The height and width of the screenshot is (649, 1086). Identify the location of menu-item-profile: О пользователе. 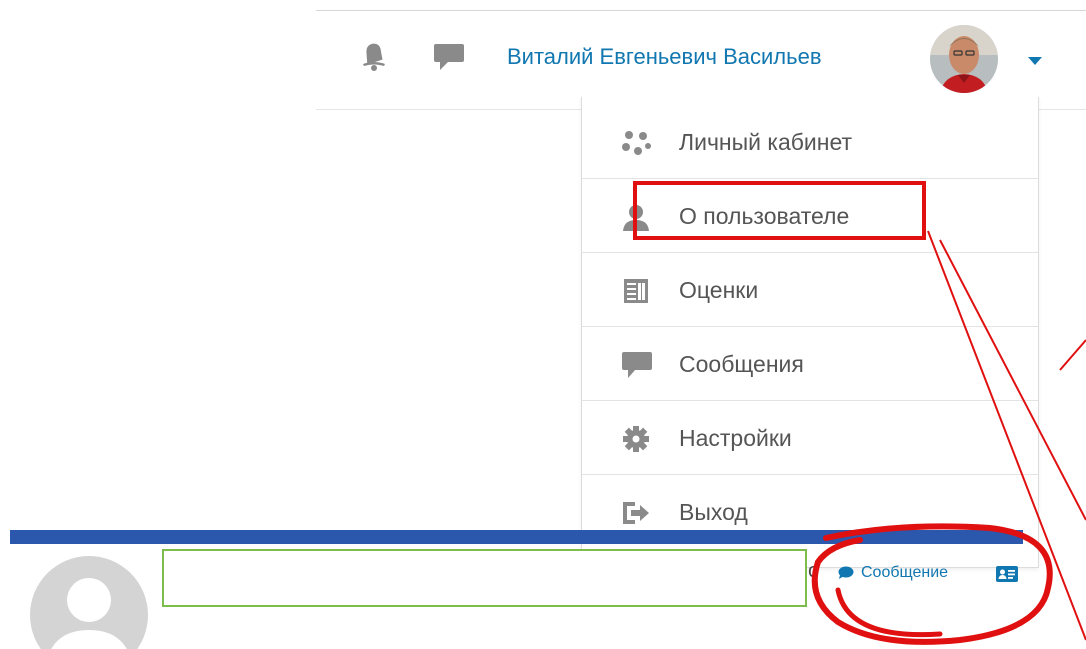
(810, 216).